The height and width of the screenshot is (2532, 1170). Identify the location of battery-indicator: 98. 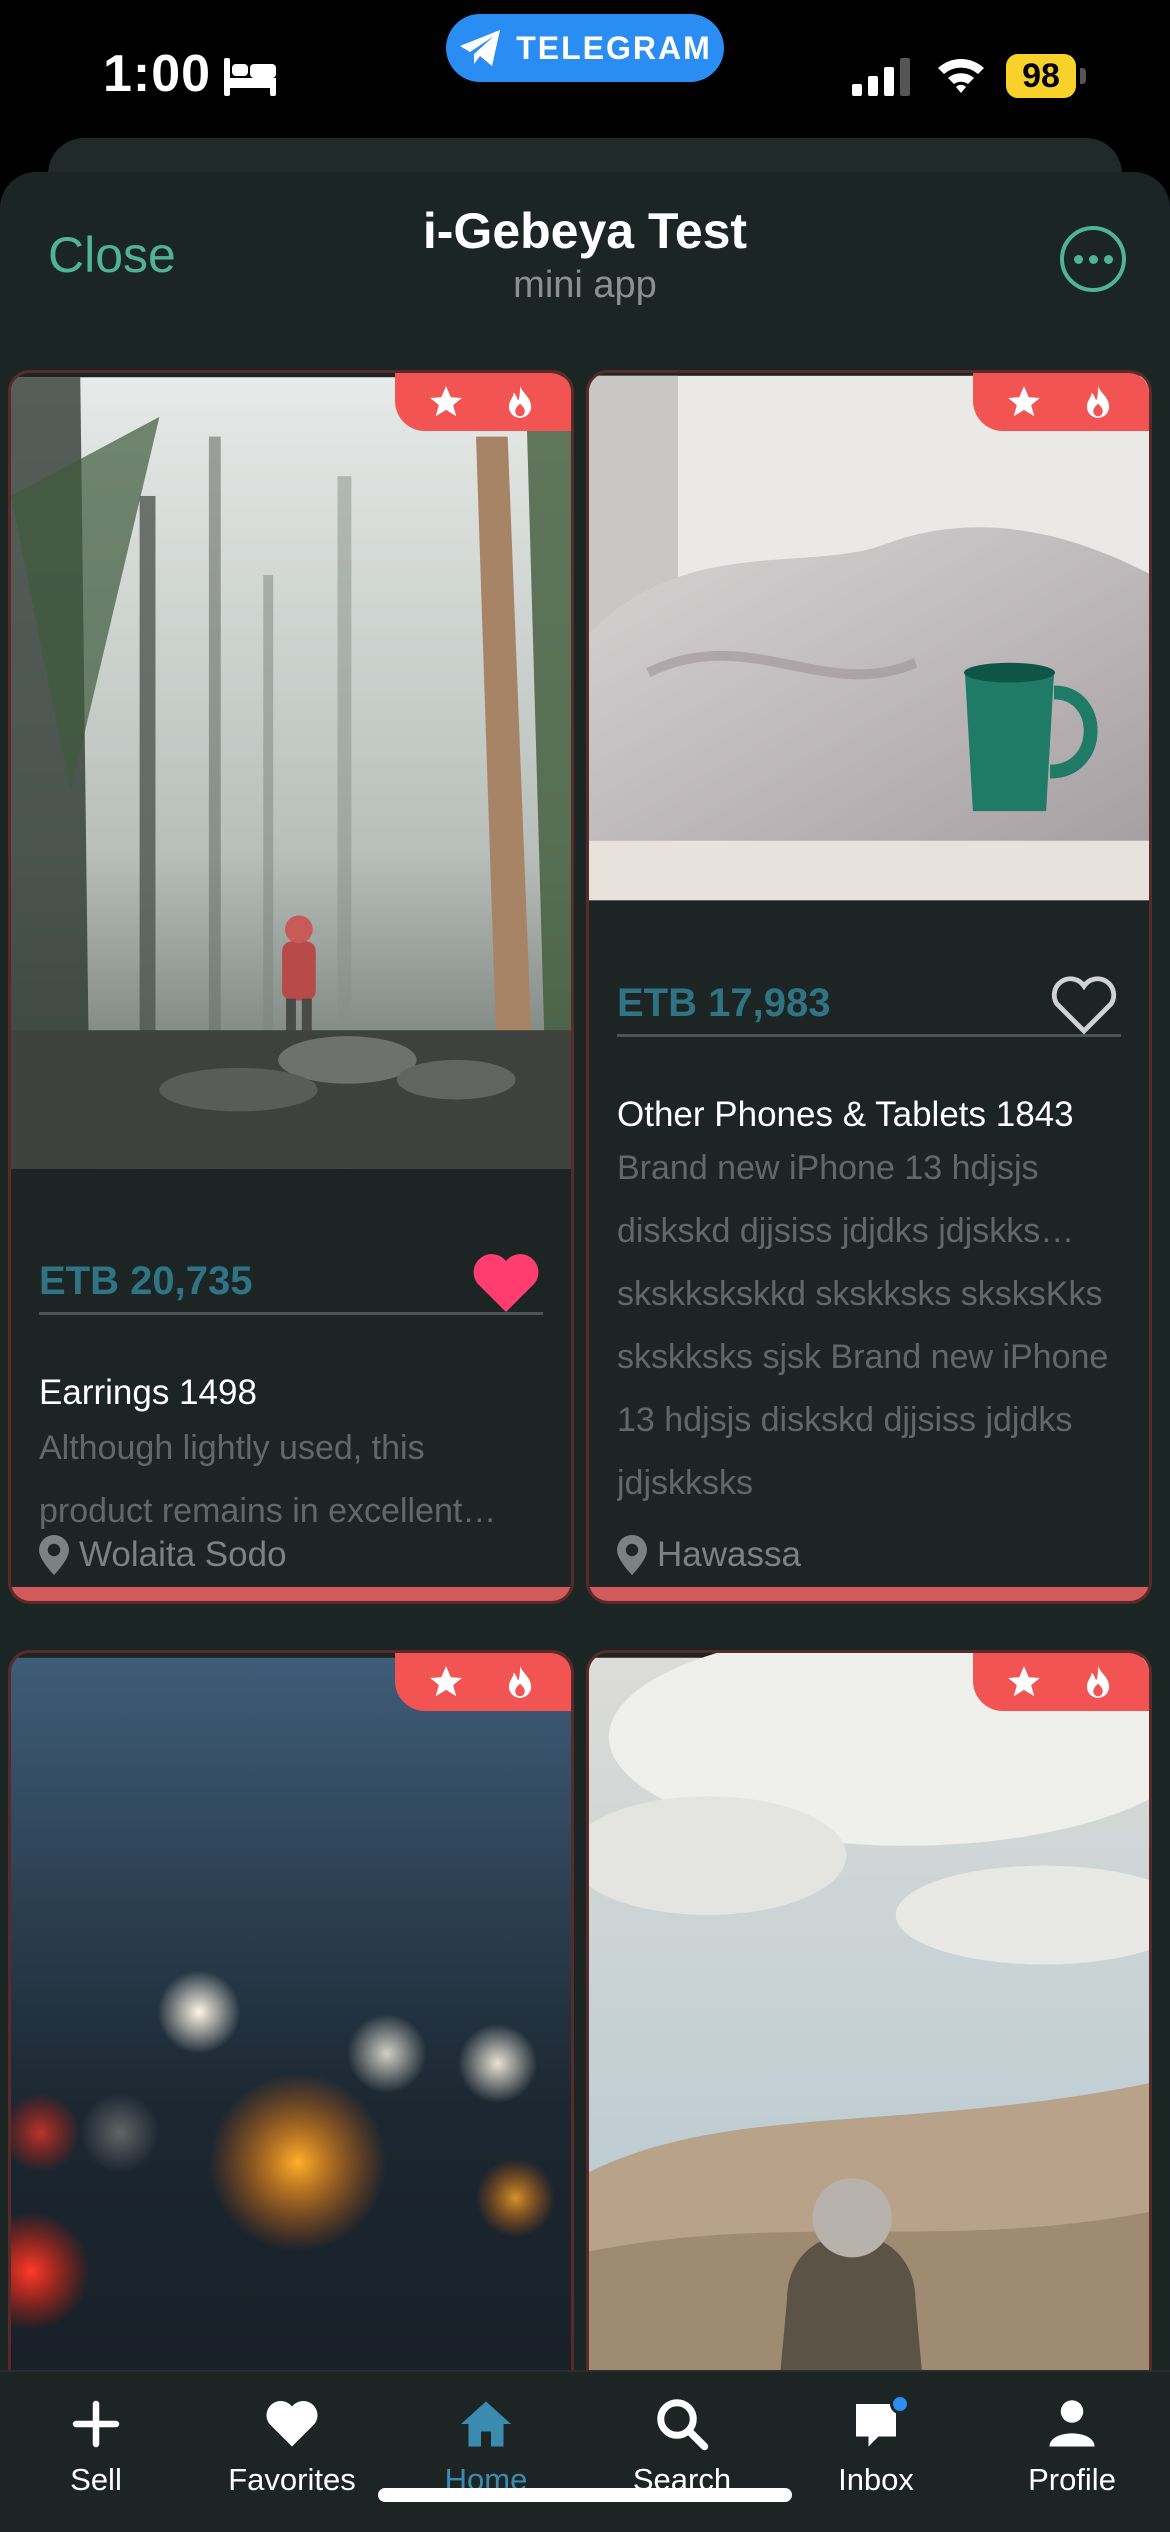
(1041, 76).